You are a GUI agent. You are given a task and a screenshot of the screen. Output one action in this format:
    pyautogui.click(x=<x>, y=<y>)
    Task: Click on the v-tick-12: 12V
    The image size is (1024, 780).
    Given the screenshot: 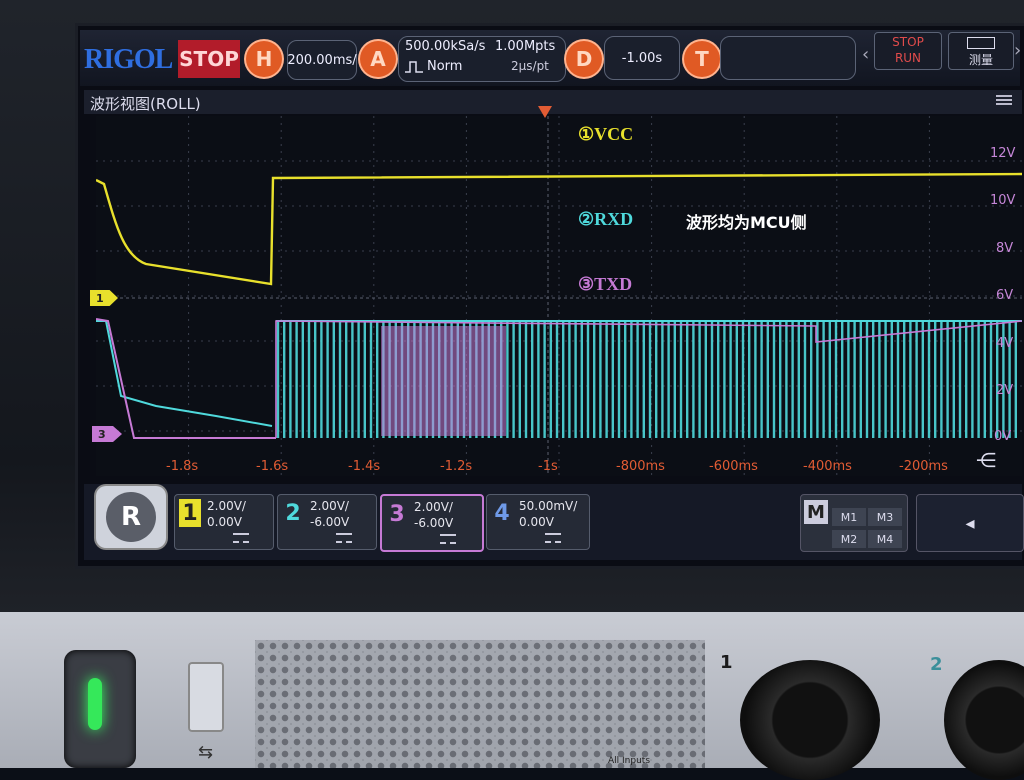 What is the action you would take?
    pyautogui.click(x=1003, y=153)
    